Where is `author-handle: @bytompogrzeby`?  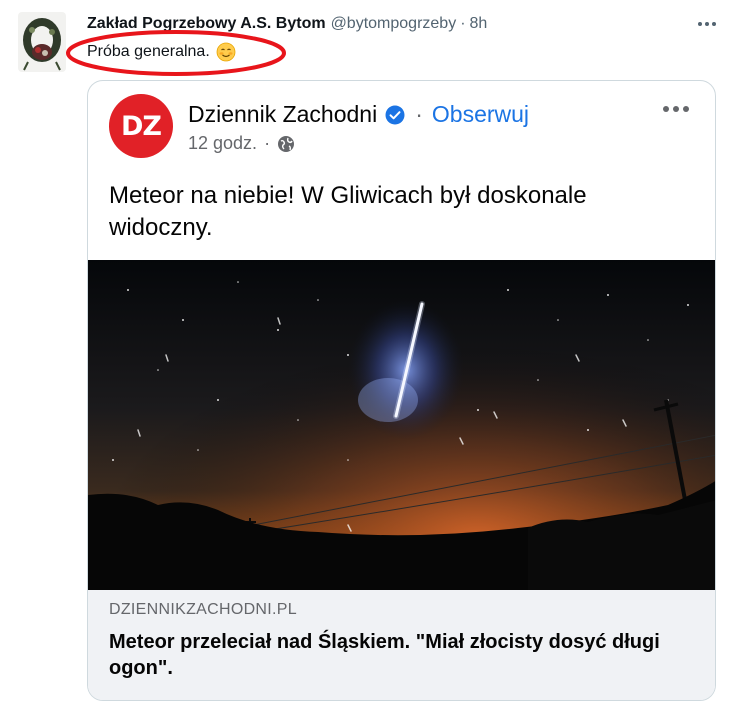 author-handle: @bytompogrzeby is located at coordinates (394, 24).